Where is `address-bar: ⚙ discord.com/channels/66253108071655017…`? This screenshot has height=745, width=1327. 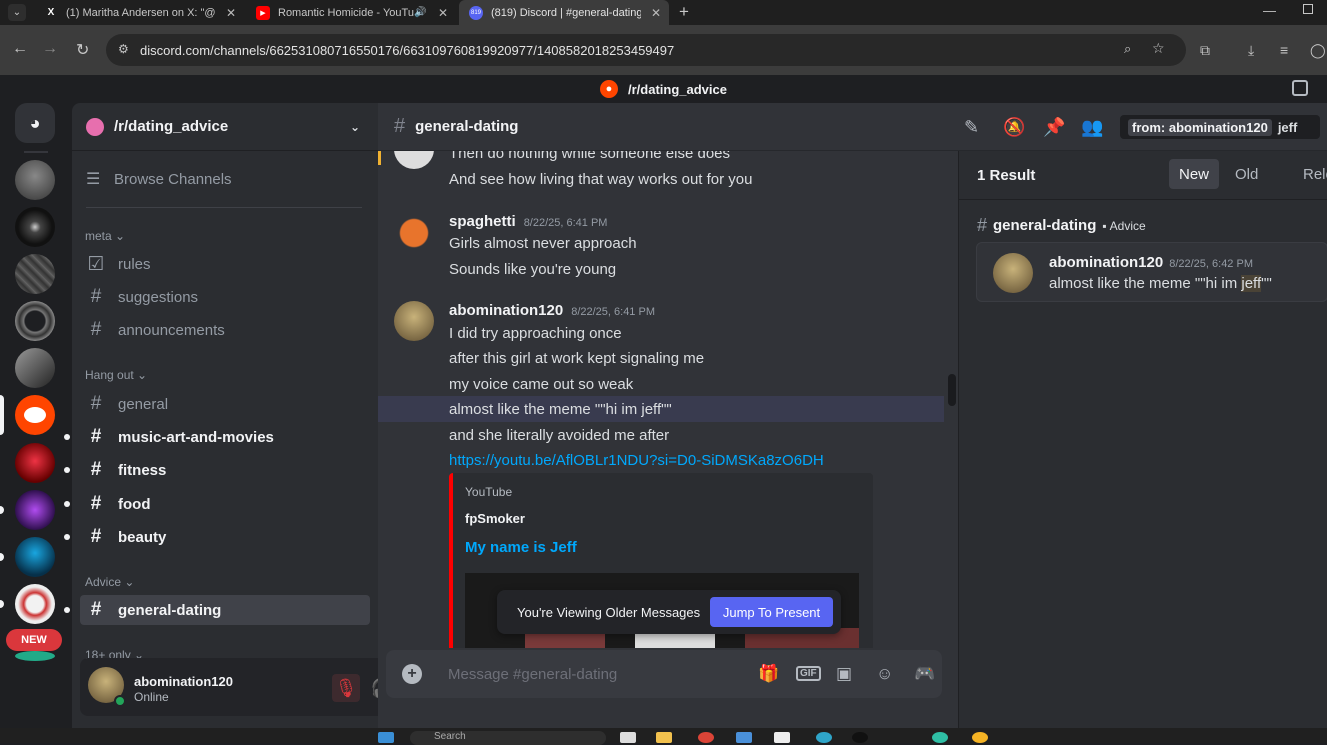 address-bar: ⚙ discord.com/channels/66253108071655017… is located at coordinates (646, 50).